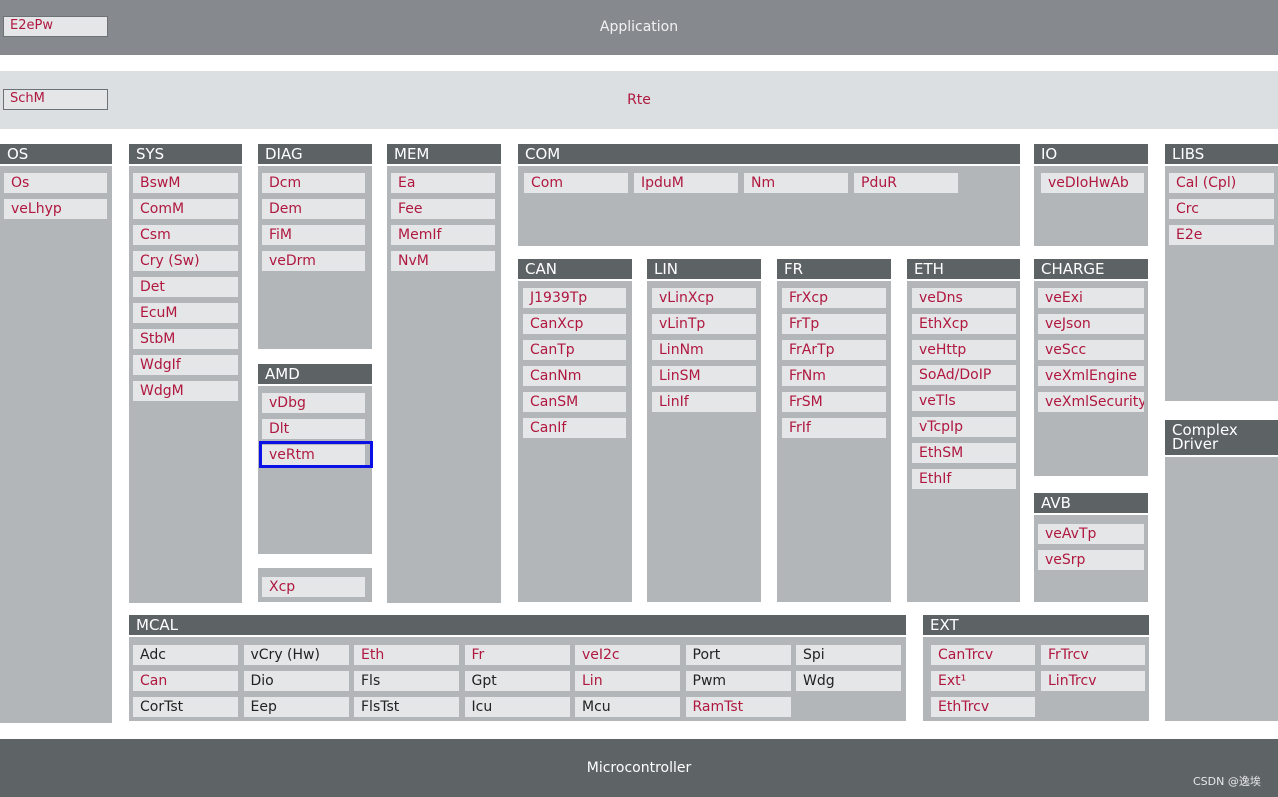 The image size is (1278, 797). What do you see at coordinates (983, 707) in the screenshot?
I see `ext-module-ethtrcv: EthTrcv` at bounding box center [983, 707].